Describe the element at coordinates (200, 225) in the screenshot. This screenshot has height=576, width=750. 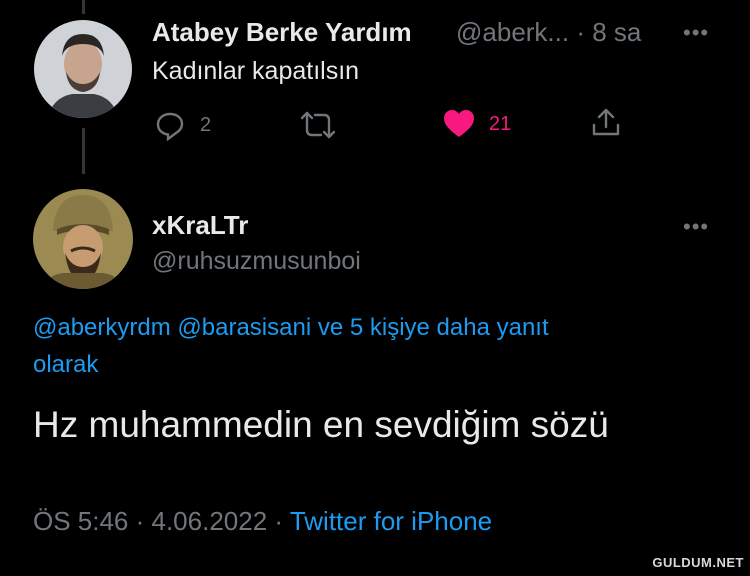
I see `main-display-name: xKraLTr` at that location.